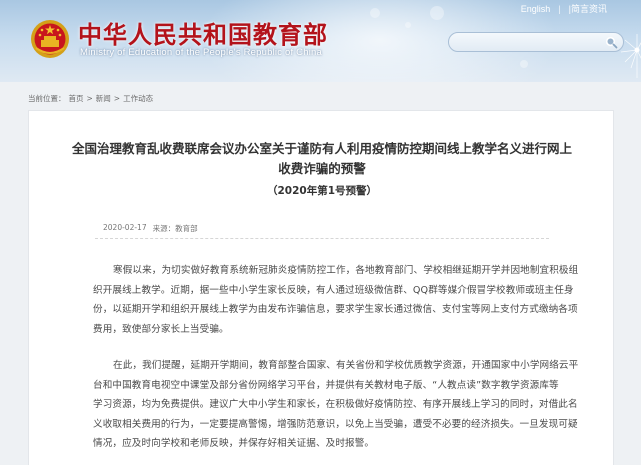 The height and width of the screenshot is (465, 641). I want to click on article-source: 来源：教育部, so click(175, 228).